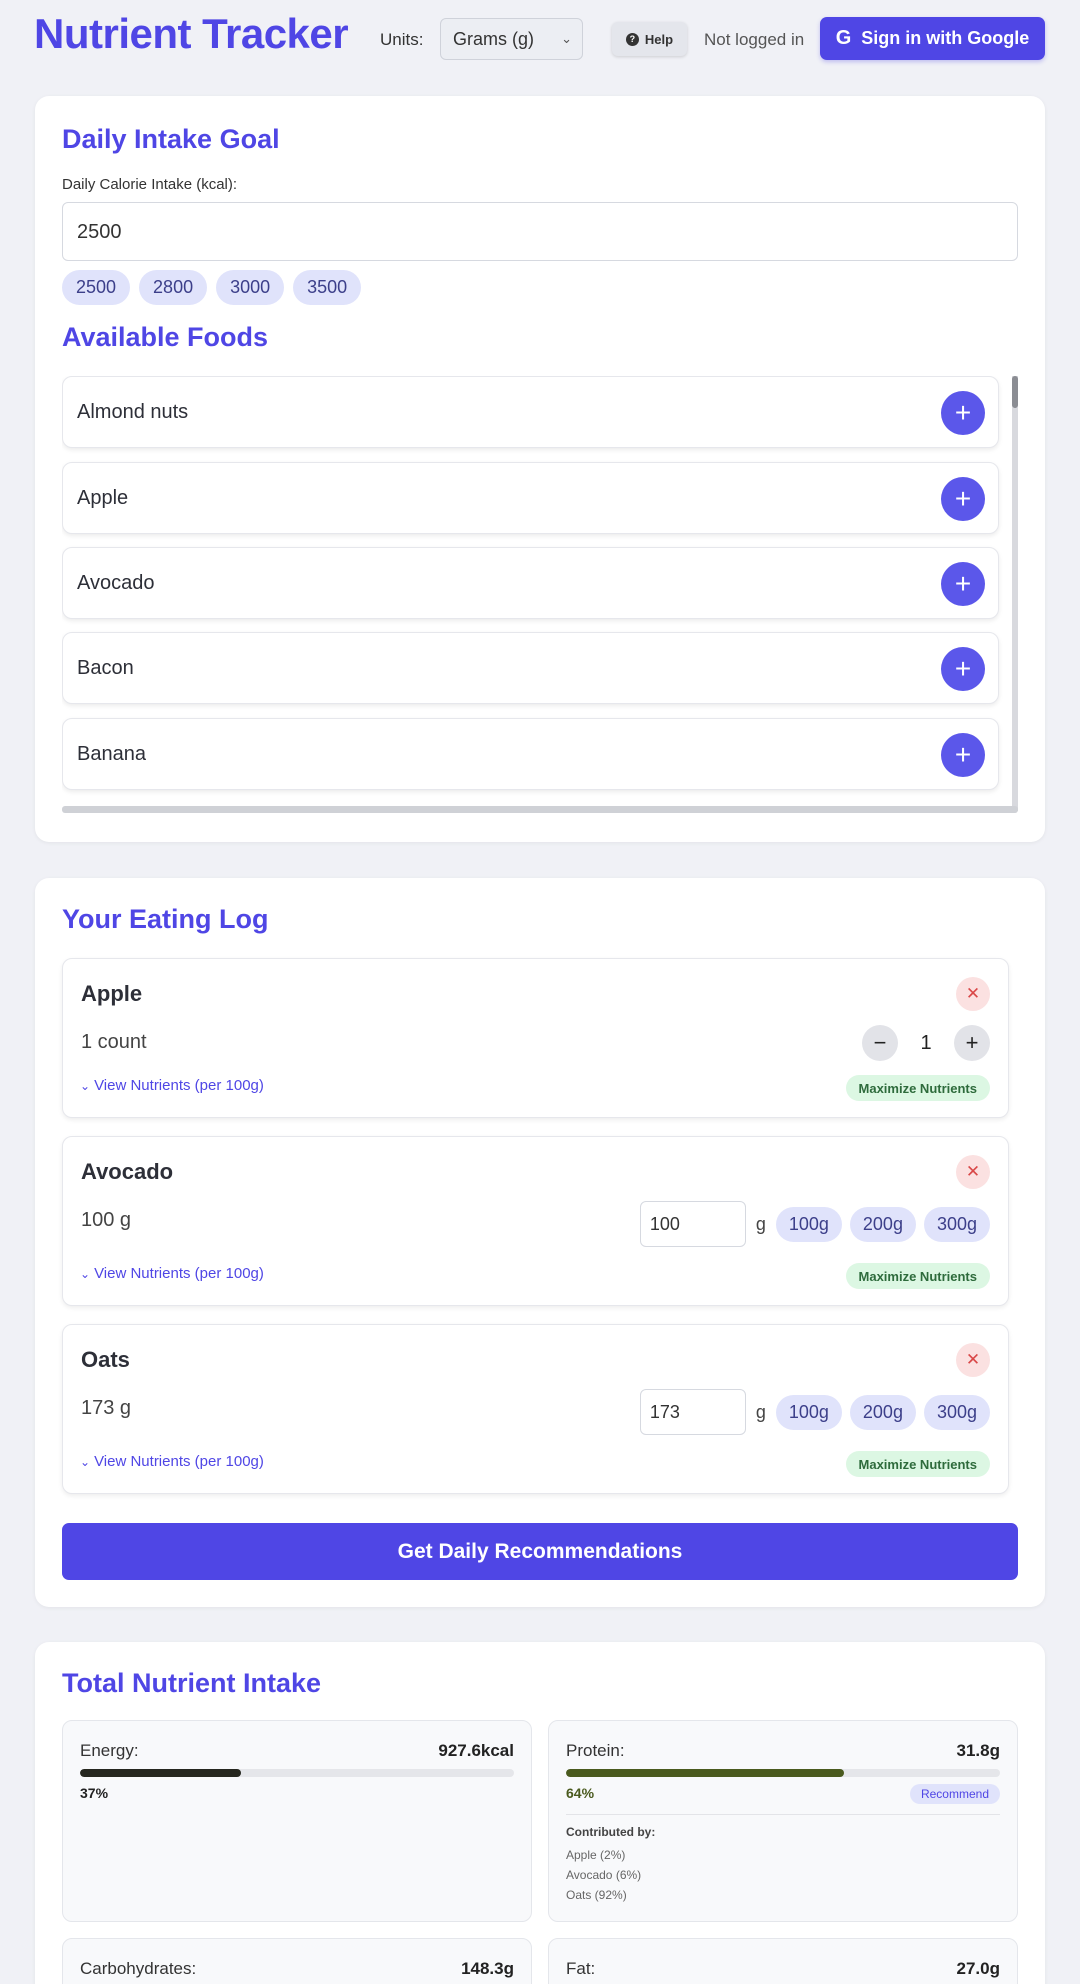  What do you see at coordinates (530, 498) in the screenshot?
I see `food-item: Apple +` at bounding box center [530, 498].